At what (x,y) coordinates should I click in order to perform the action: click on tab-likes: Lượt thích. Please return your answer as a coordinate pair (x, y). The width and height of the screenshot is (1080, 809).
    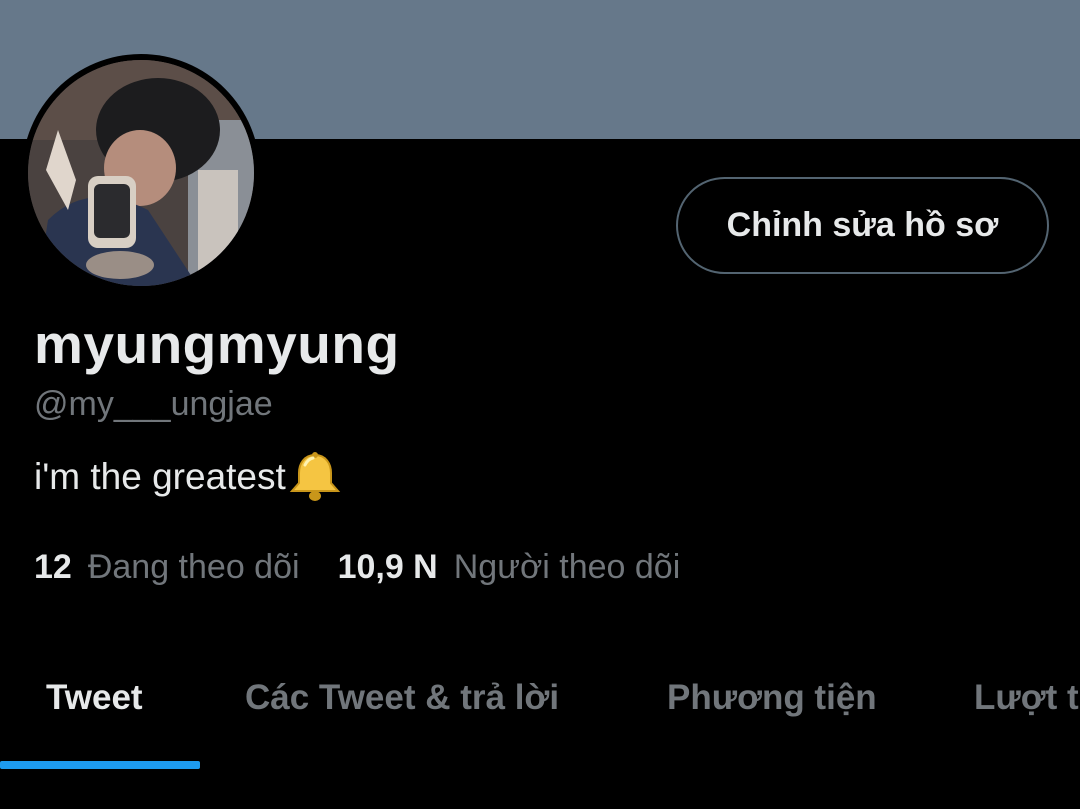
    Looking at the image, I should click on (1027, 698).